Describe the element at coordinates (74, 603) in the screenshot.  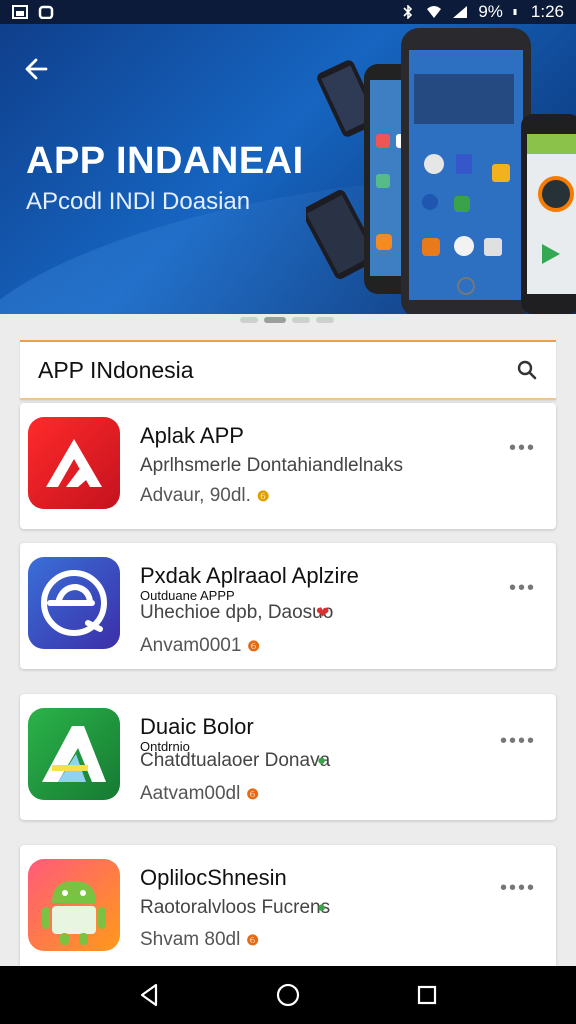
I see `app-icon-pxdak` at that location.